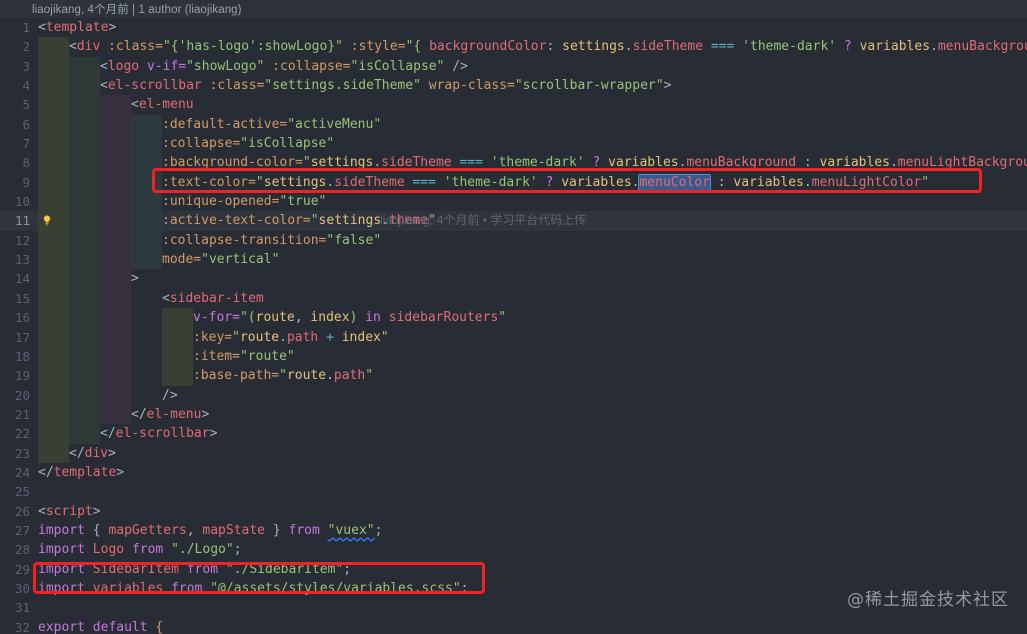 Image resolution: width=1027 pixels, height=634 pixels. Describe the element at coordinates (483, 220) in the screenshot. I see `inline-git-blame-annotation: liaojikang, 4个月前 • 学习平台代码上传` at that location.